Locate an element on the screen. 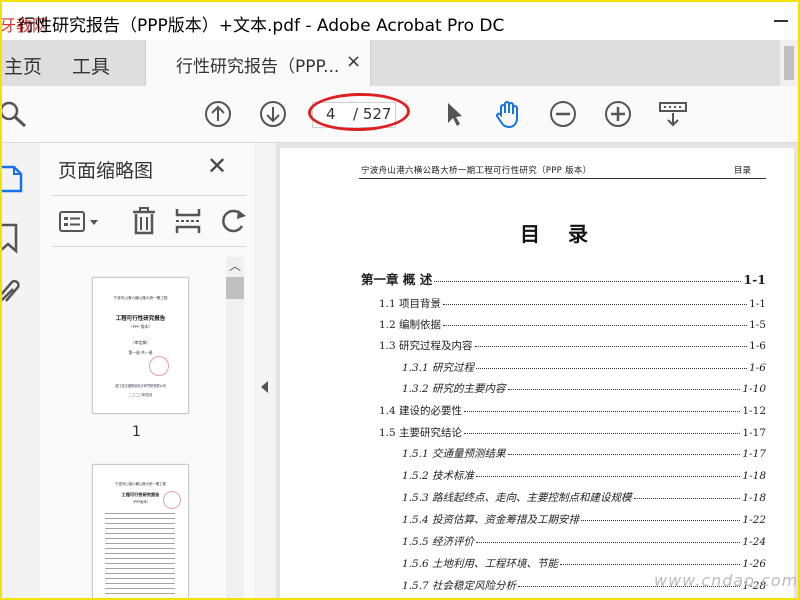  toc-entry: 1.5.3 路线起终点、走向、主要控制点和建设规模 1-18 is located at coordinates (584, 497).